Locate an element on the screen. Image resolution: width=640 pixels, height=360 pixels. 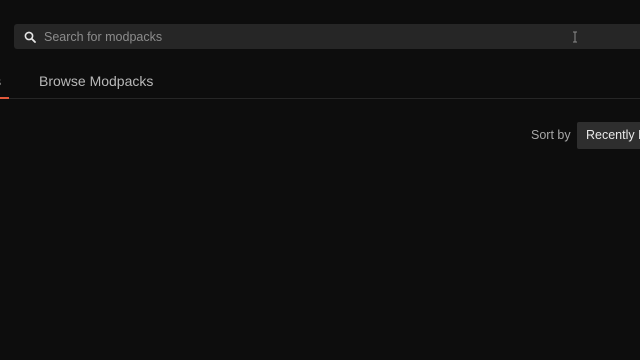
tab-browse-modpacks-label: Browse Modpacks is located at coordinates (96, 81).